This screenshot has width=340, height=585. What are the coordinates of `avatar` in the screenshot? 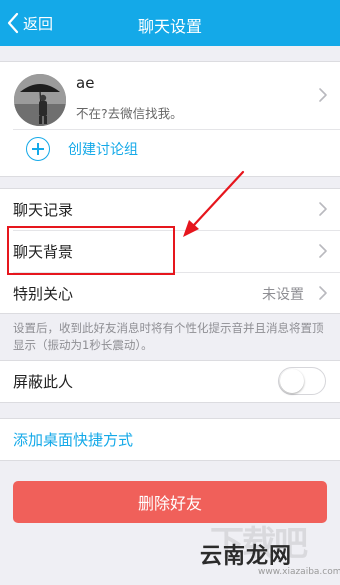 It's located at (40, 100).